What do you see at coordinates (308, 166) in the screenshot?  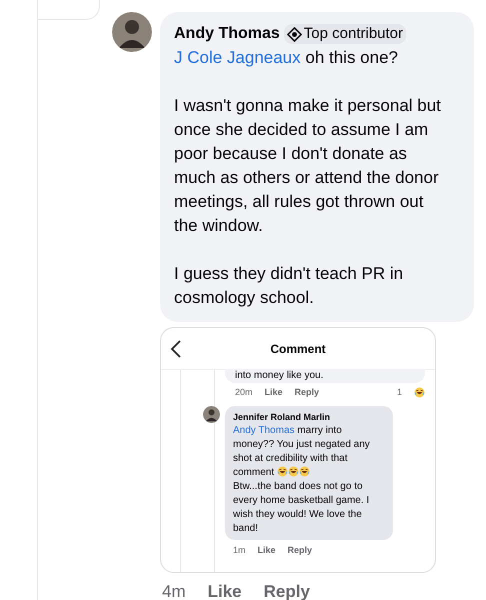 I see `comment-text: I wasn't gonna make it personal but once she decided to assume I am poor because I don't donate as much as others or attend the donor meetings, all rules got thrown out the window.` at bounding box center [308, 166].